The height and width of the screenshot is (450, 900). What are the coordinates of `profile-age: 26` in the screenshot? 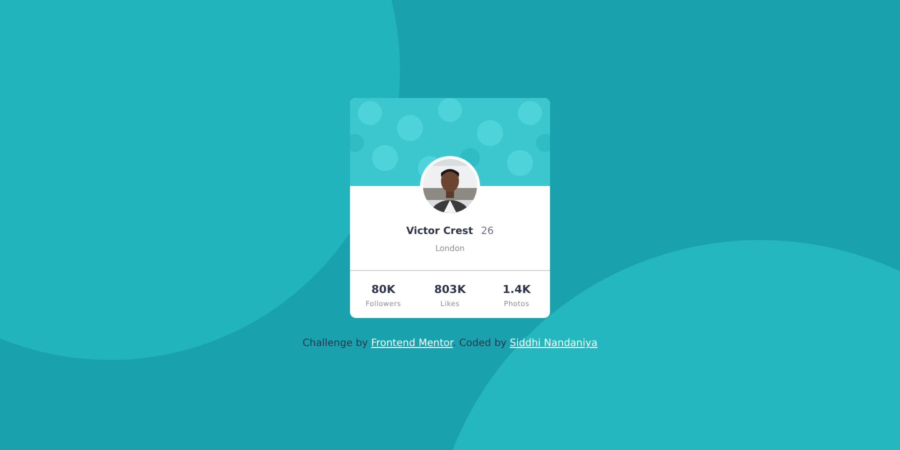 It's located at (487, 231).